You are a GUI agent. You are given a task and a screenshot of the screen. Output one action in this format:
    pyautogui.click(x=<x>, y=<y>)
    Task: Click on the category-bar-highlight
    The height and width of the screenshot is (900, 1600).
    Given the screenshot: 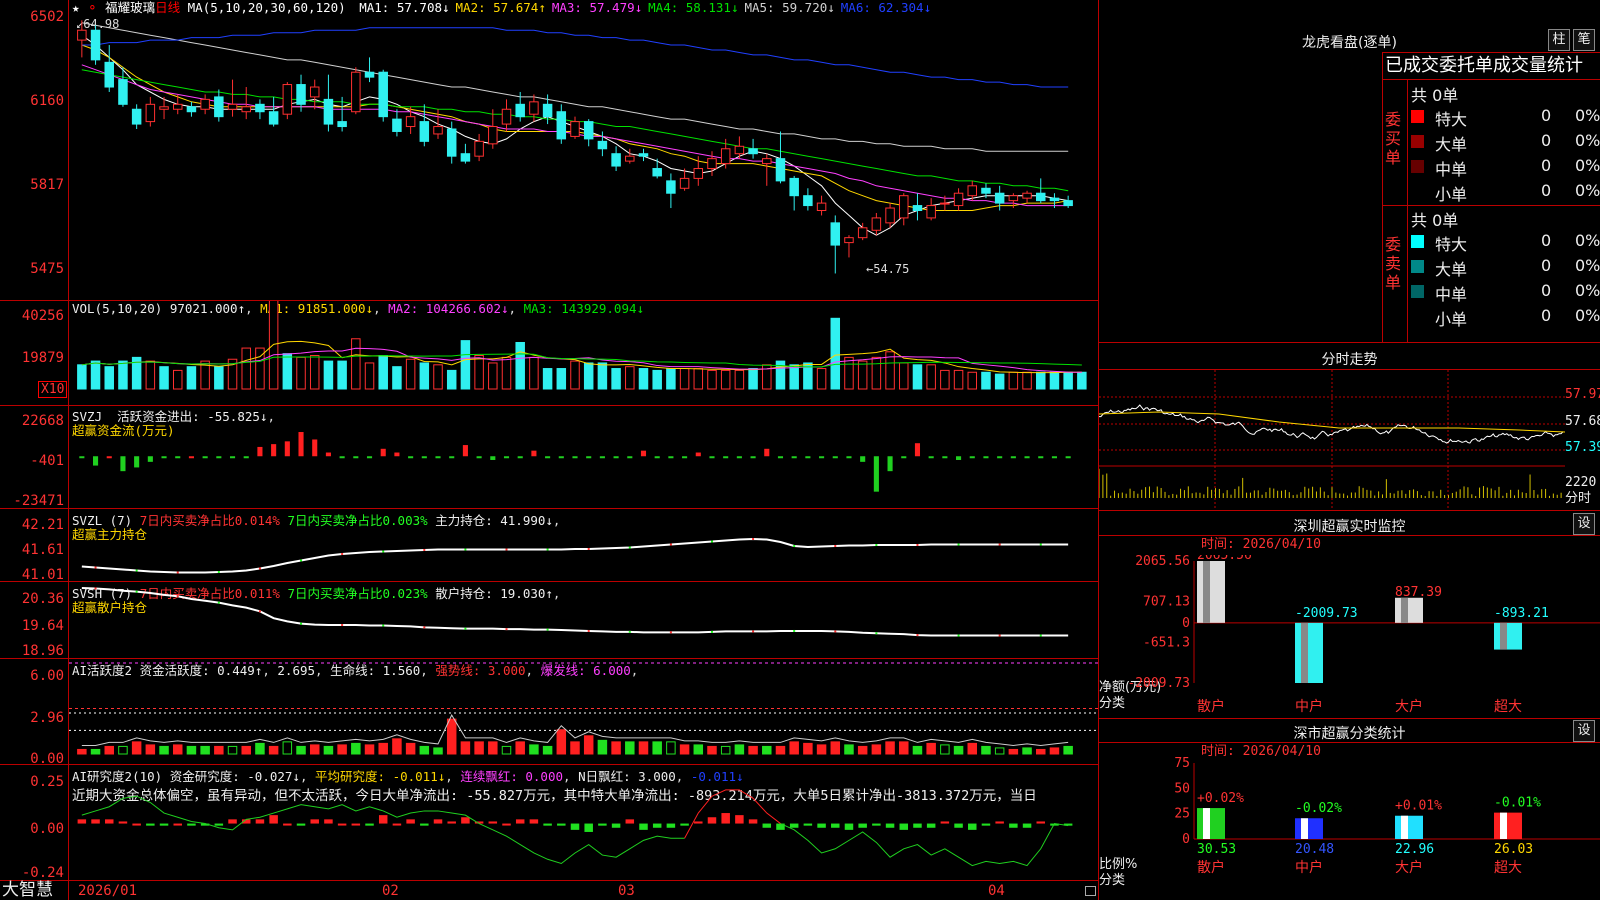 What is the action you would take?
    pyautogui.click(x=1206, y=592)
    